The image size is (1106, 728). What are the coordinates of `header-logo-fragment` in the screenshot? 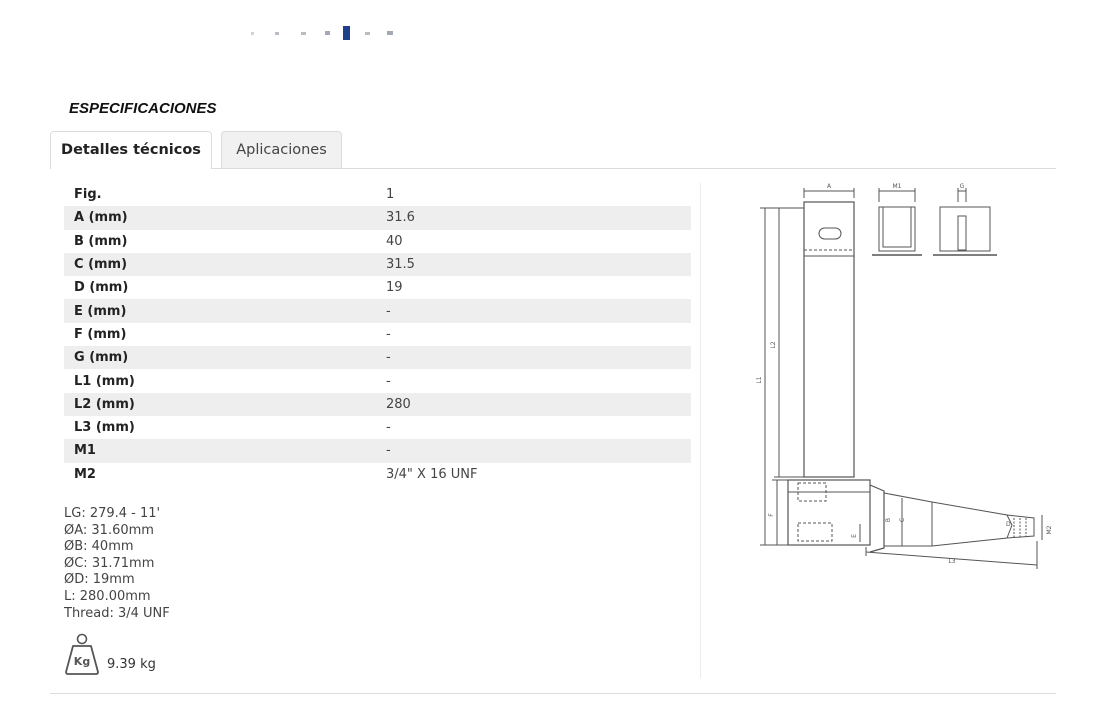 It's located at (322, 33).